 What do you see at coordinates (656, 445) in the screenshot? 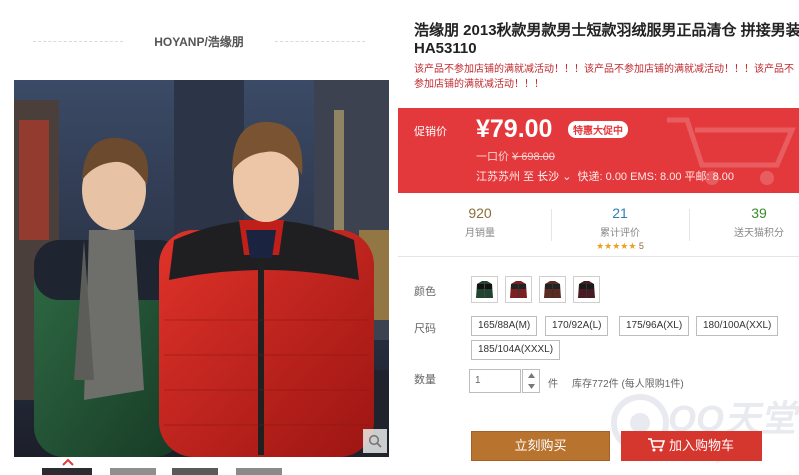
I see `cart-icon` at bounding box center [656, 445].